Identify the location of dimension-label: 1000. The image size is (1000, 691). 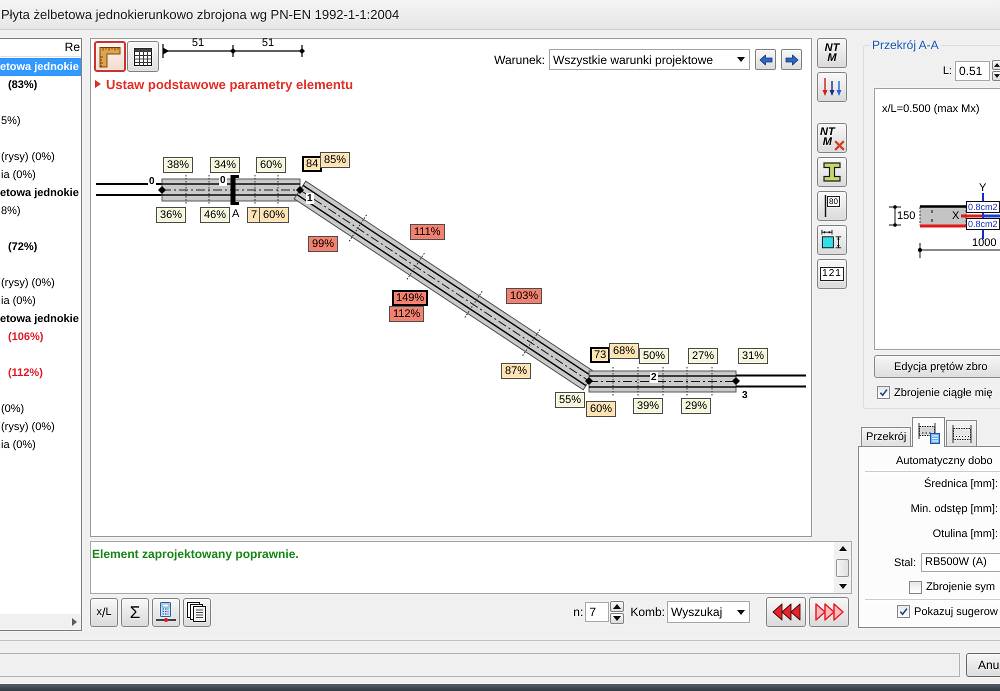
(984, 243).